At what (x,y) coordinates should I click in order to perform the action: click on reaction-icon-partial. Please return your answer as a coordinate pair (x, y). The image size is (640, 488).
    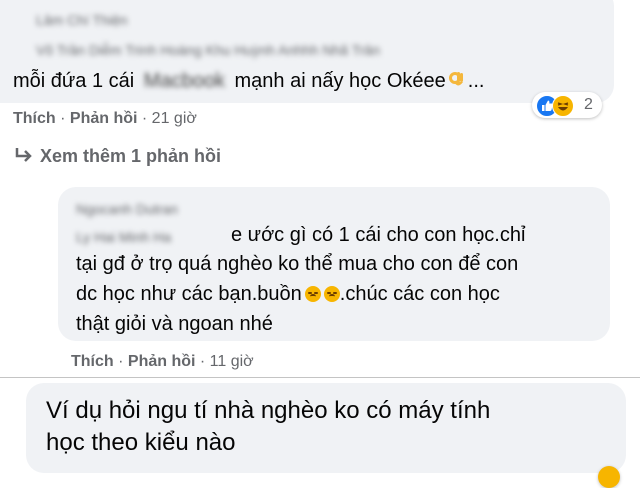
    Looking at the image, I should click on (609, 477).